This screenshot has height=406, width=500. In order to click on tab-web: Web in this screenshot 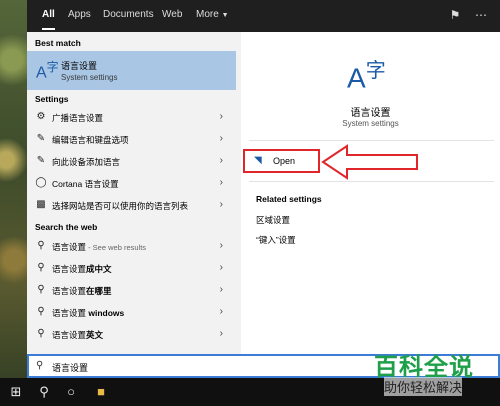, I will do `click(172, 15)`.